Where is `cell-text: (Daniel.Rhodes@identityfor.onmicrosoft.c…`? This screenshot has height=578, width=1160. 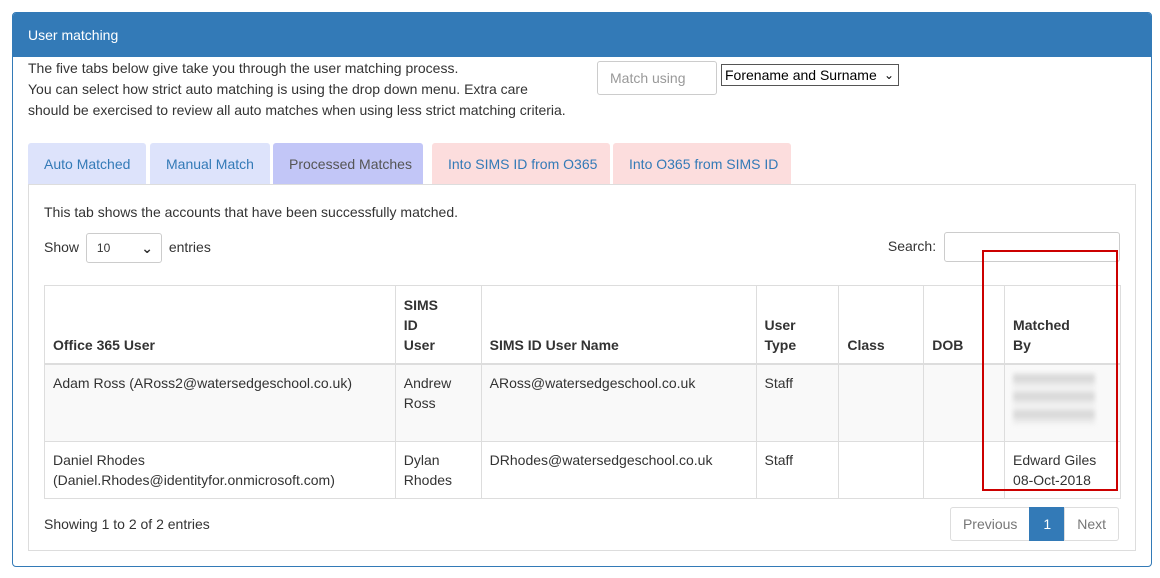
cell-text: (Daniel.Rhodes@identityfor.onmicrosoft.c… is located at coordinates (194, 480).